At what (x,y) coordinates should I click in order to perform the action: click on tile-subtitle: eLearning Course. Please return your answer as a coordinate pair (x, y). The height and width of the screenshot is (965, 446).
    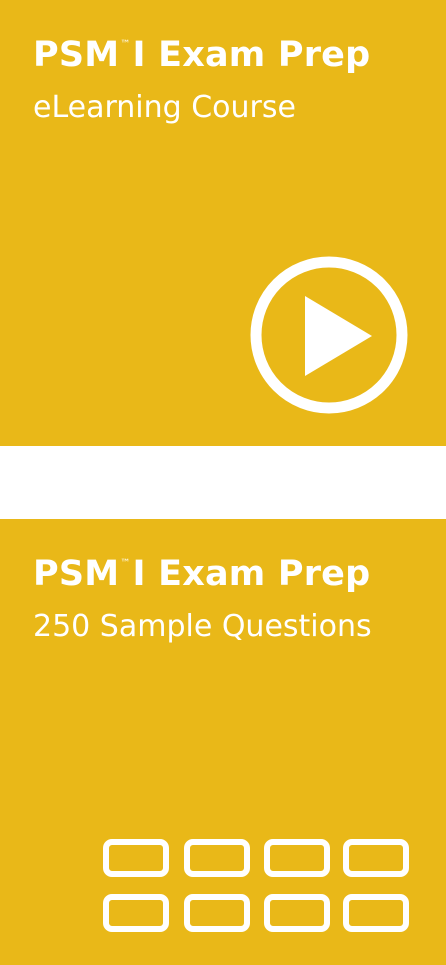
    Looking at the image, I should click on (164, 107).